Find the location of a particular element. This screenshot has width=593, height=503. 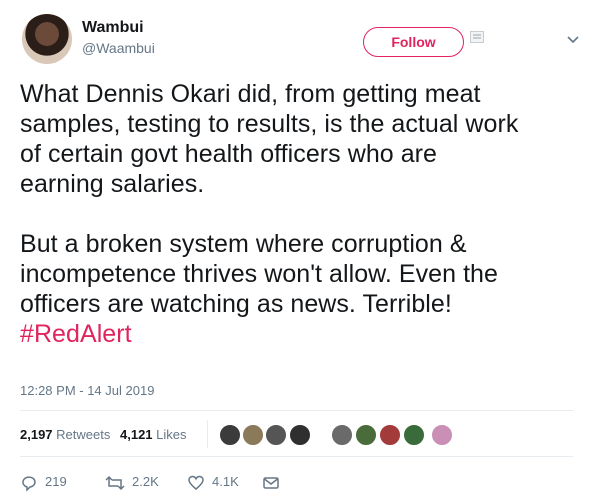

likes-stat: 4,121 Likes is located at coordinates (153, 434).